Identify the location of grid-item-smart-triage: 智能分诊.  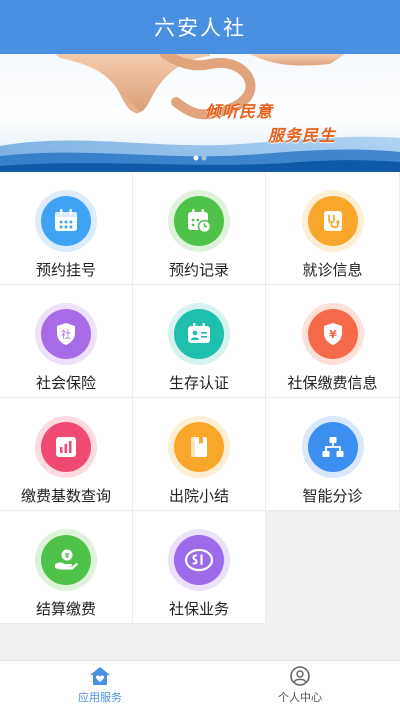
(333, 454).